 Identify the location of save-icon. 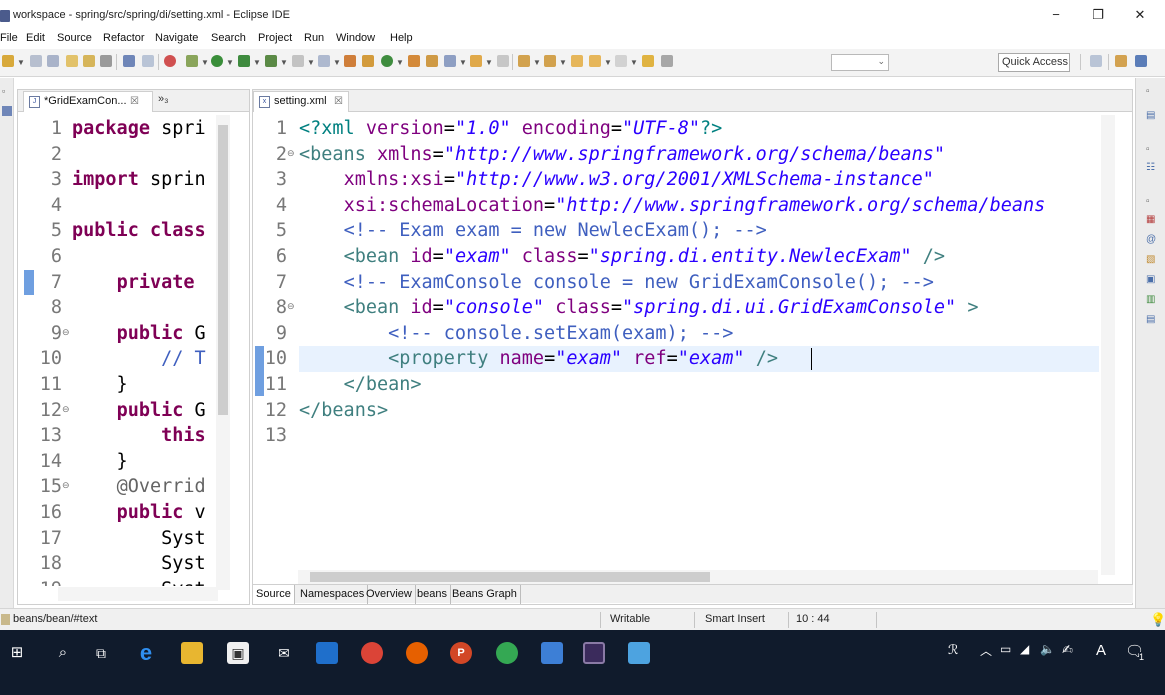
(36, 61).